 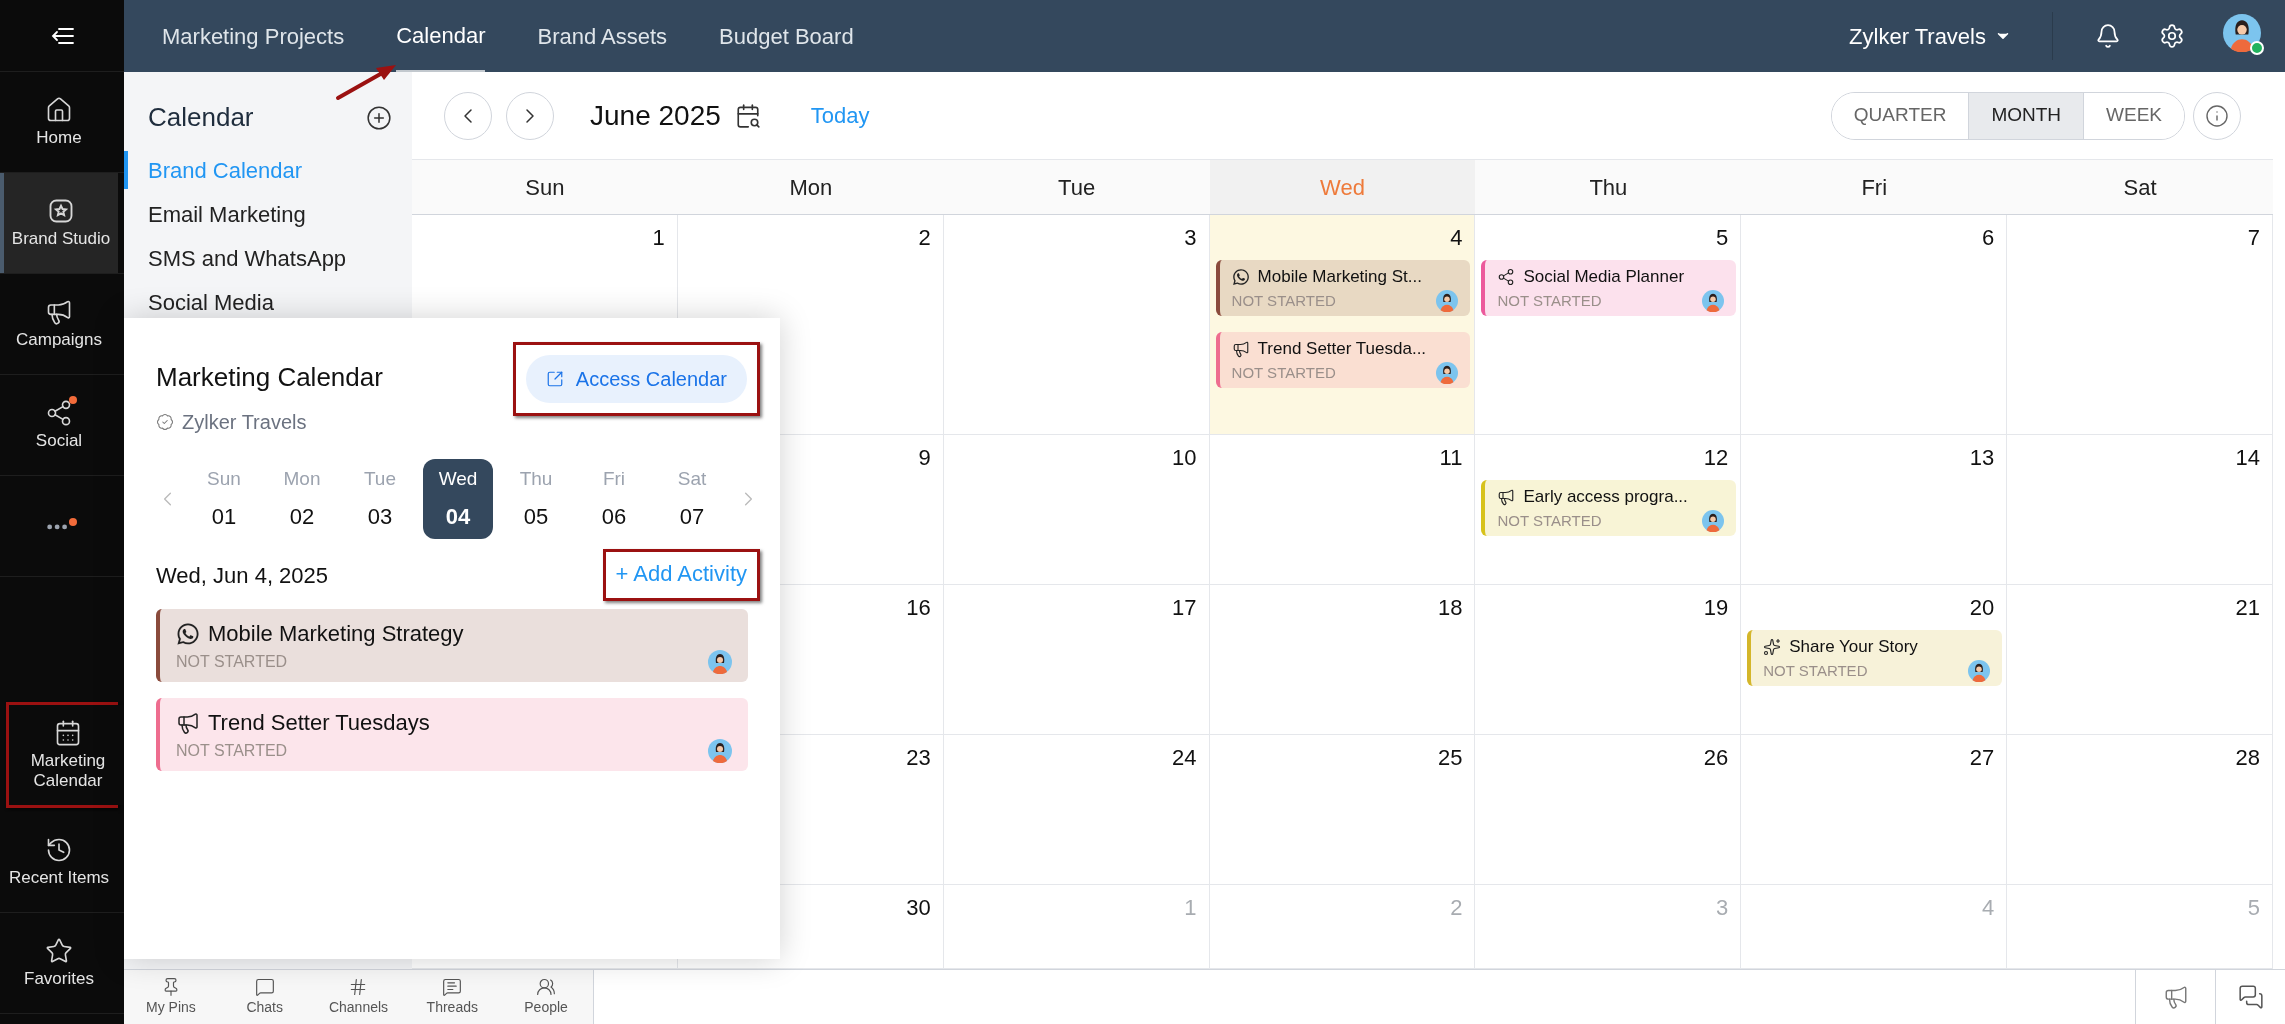 What do you see at coordinates (268, 214) in the screenshot?
I see `sidebar-item: Email Marketing` at bounding box center [268, 214].